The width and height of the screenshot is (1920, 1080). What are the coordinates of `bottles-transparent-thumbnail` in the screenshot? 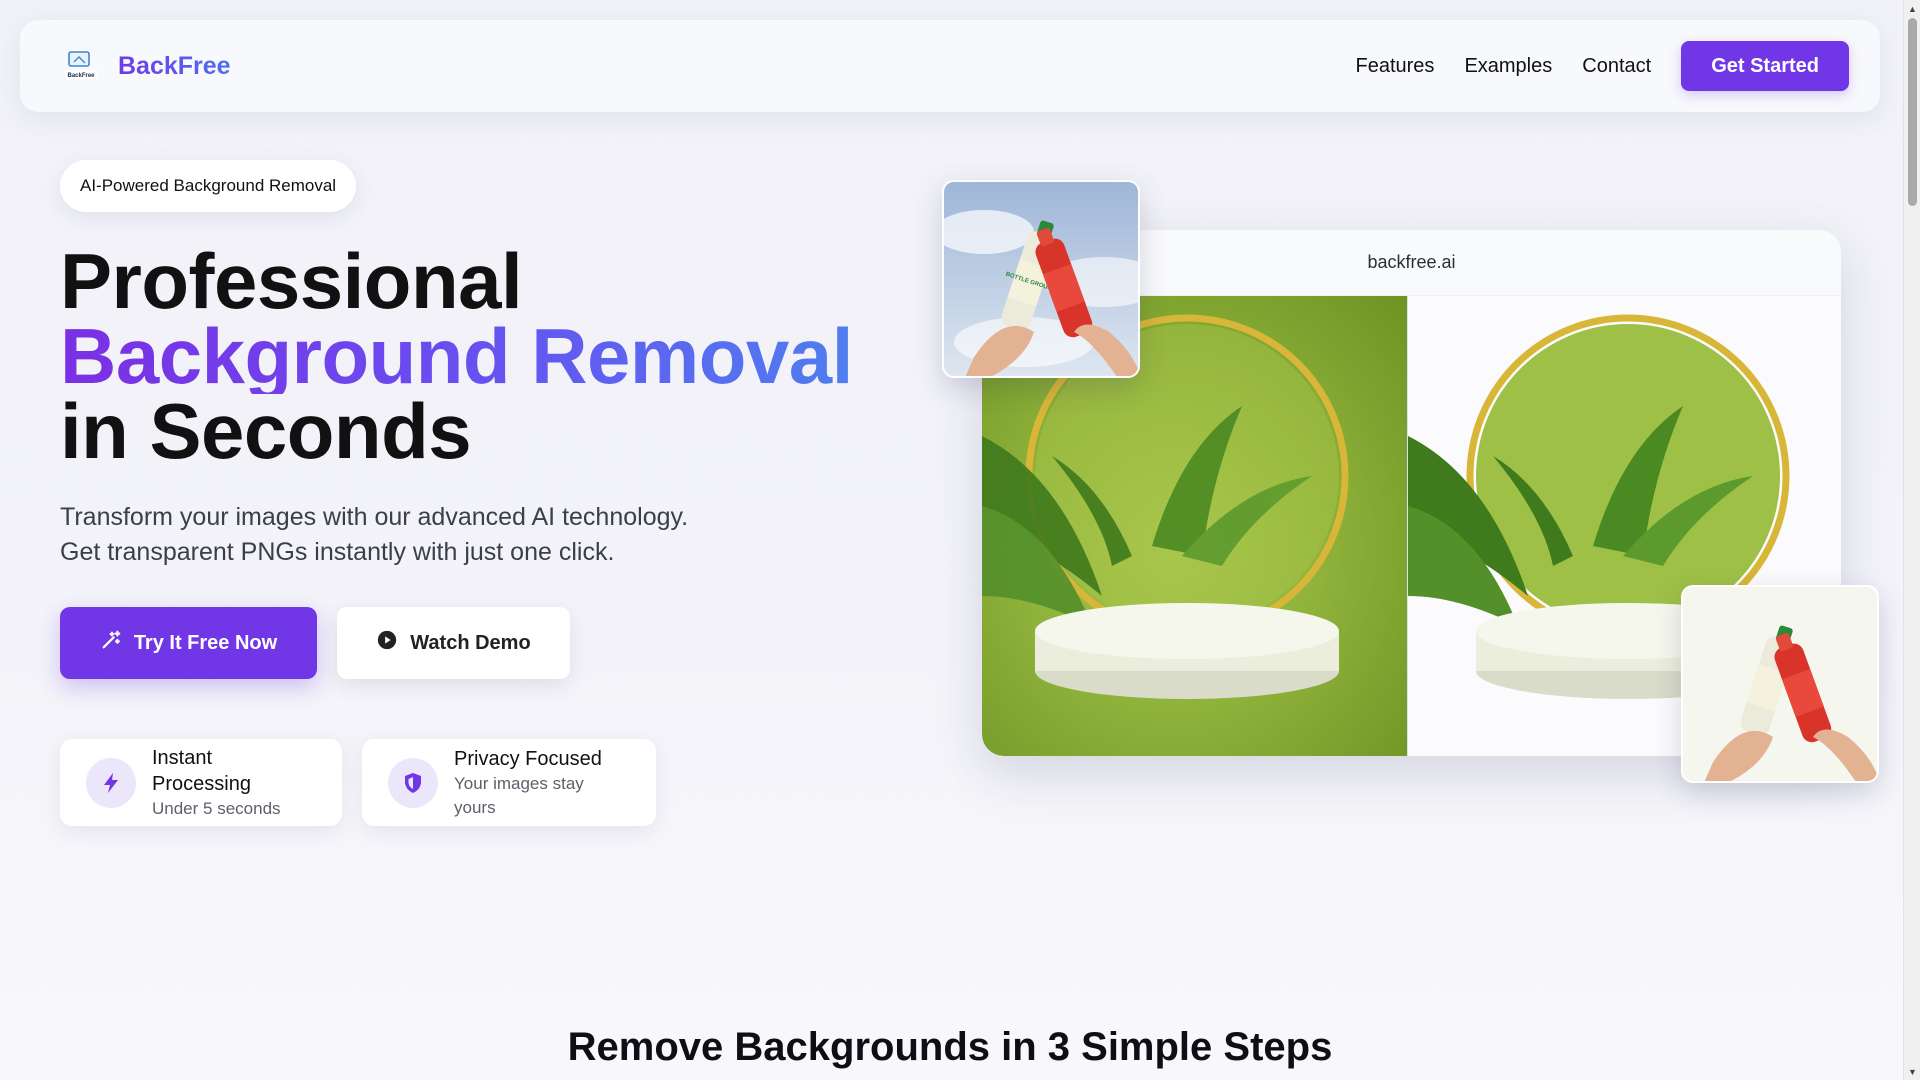 It's located at (1780, 684).